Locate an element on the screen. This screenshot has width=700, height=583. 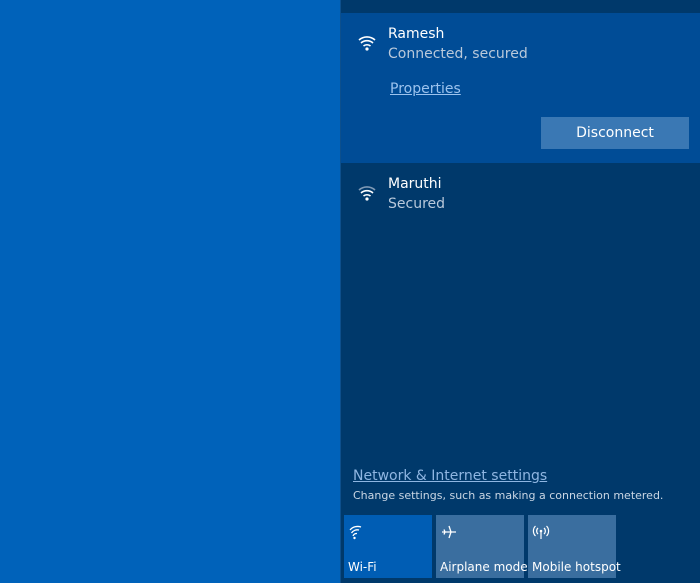
network-item-maruthi: Maruthi Secured is located at coordinates (520, 200).